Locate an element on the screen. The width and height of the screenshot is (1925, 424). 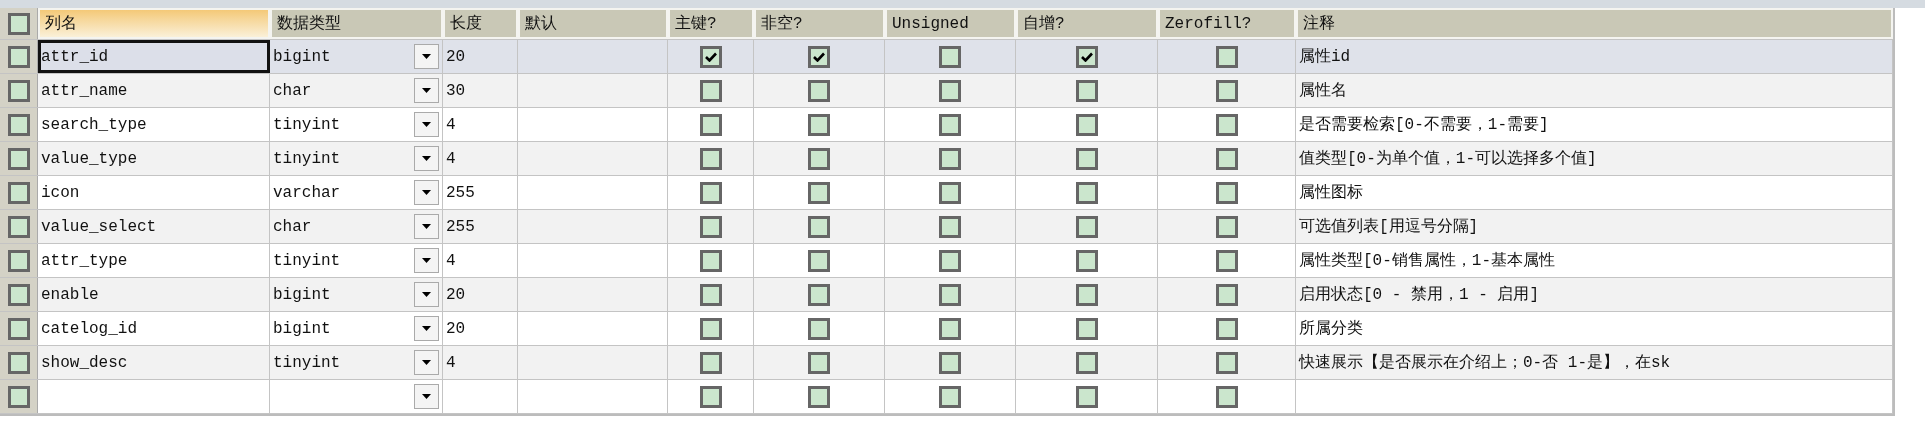
column-header: 自增? is located at coordinates (1087, 23).